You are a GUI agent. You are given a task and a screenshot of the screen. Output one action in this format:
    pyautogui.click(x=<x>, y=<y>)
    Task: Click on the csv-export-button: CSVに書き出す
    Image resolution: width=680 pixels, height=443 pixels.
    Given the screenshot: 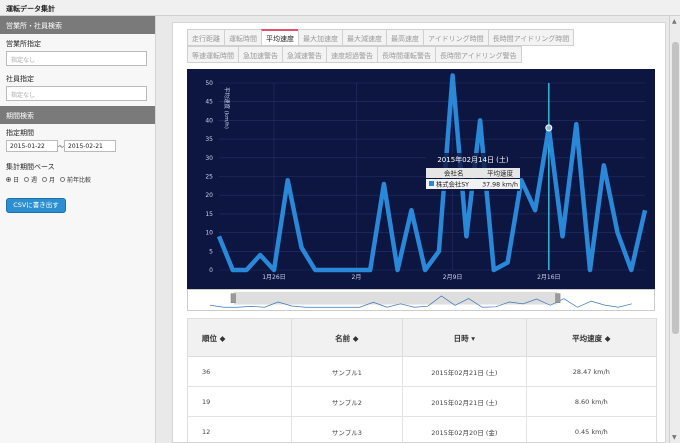 What is the action you would take?
    pyautogui.click(x=36, y=205)
    